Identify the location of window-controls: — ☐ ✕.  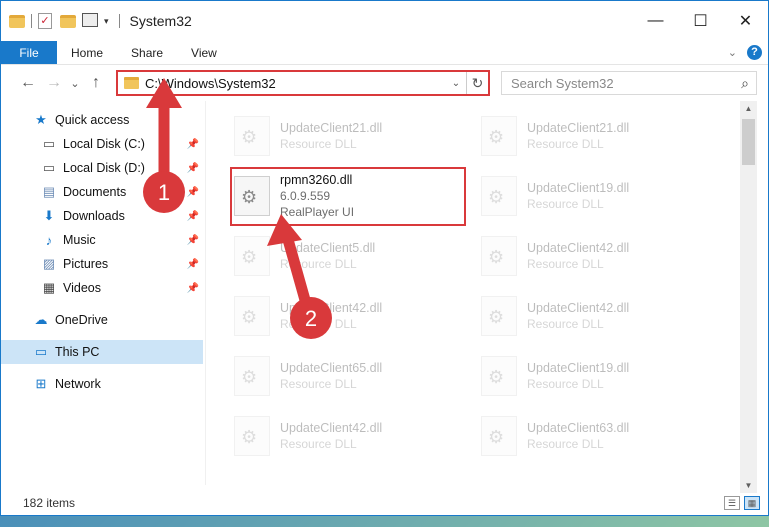
(700, 21).